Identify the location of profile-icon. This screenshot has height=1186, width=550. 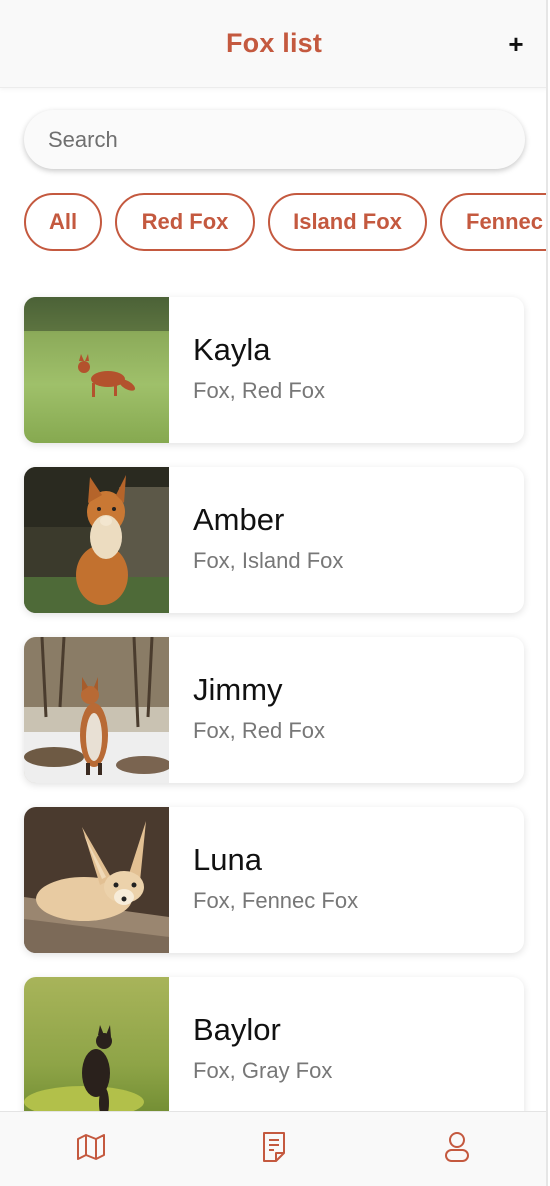
(457, 1149).